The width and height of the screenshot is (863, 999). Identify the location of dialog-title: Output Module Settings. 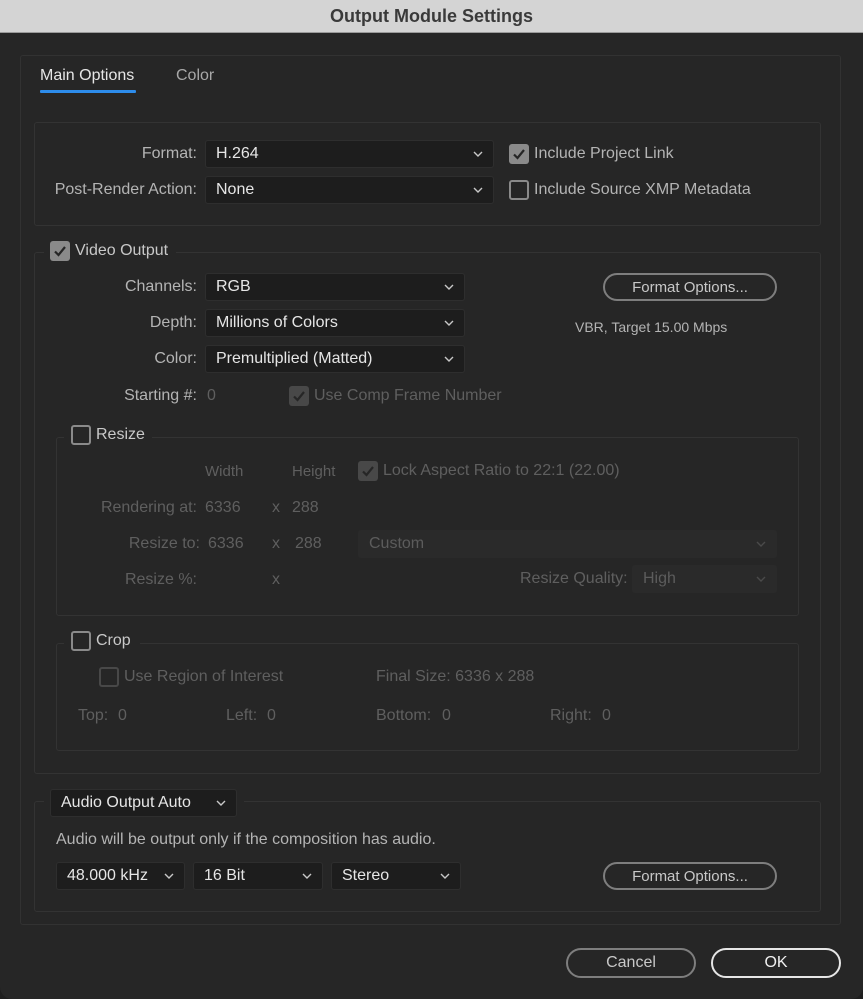
(431, 15).